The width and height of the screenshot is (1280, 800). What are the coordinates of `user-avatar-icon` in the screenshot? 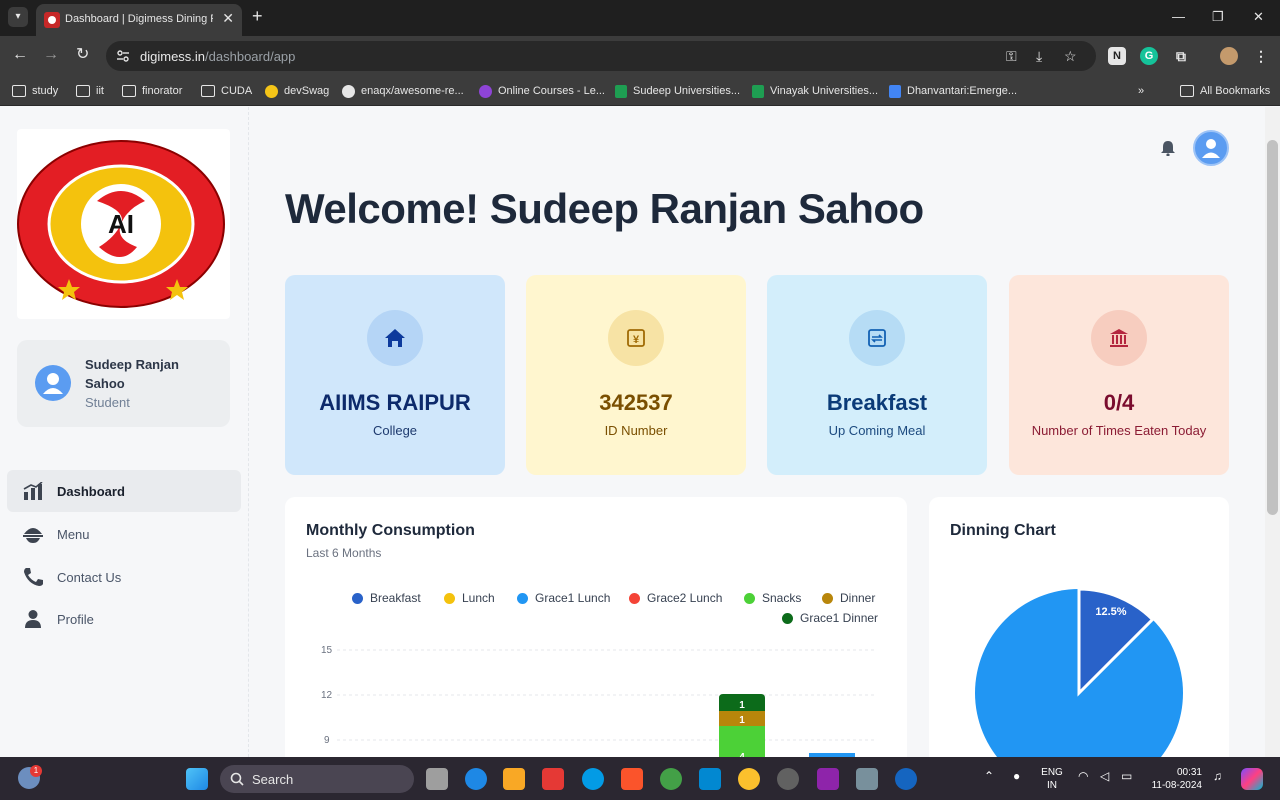 It's located at (53, 383).